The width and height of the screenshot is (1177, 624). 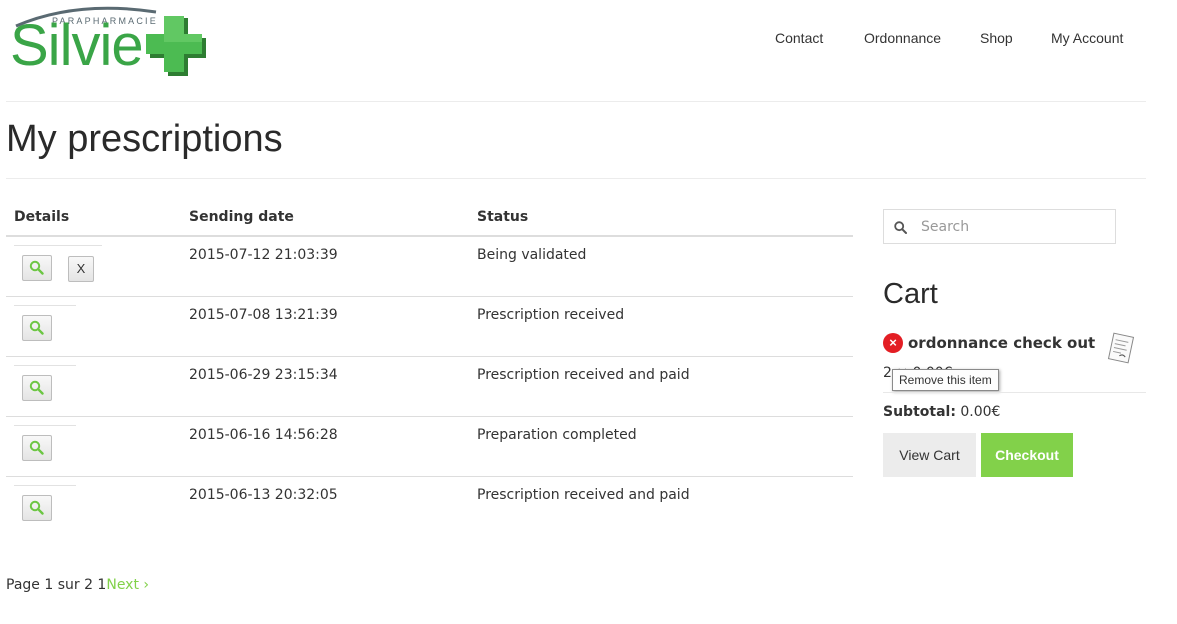 What do you see at coordinates (263, 255) in the screenshot?
I see `sending-date: 2015-07-12 21:03:39` at bounding box center [263, 255].